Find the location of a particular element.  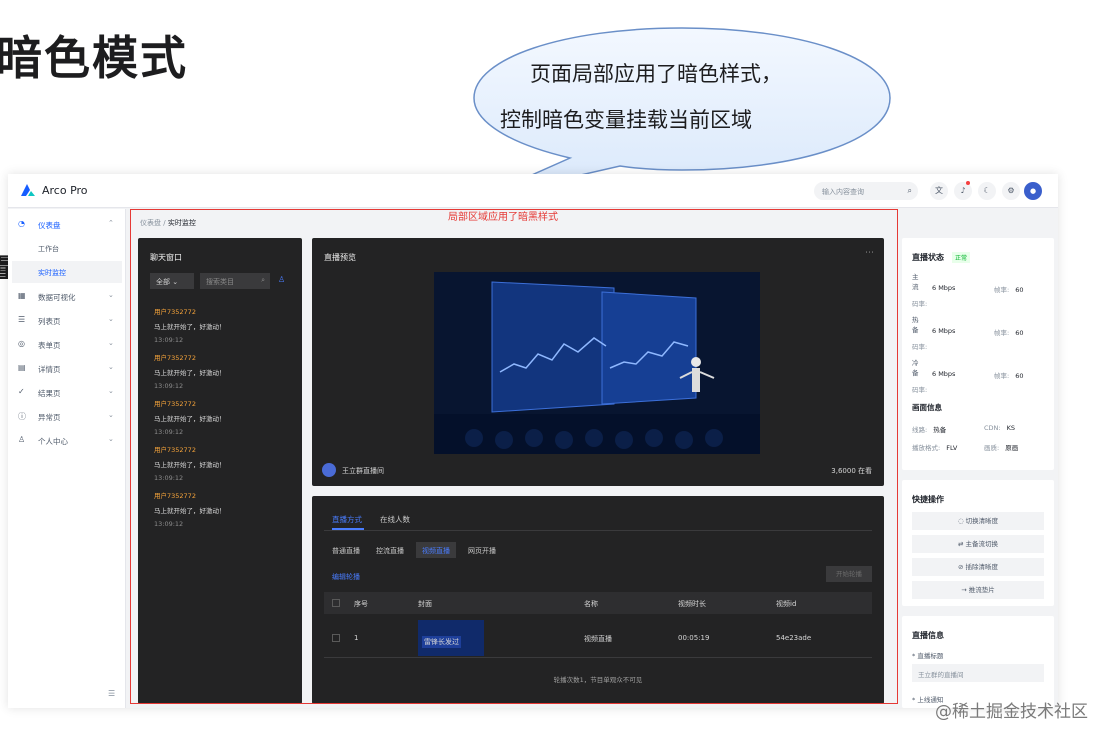

sidebar-item-label: 异常页 is located at coordinates (49, 417).